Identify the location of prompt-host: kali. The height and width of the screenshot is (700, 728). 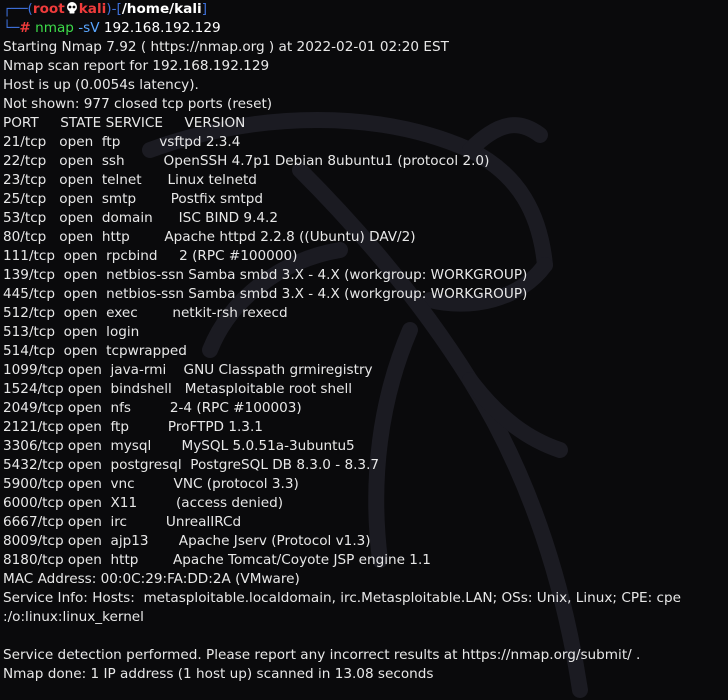
(92, 9).